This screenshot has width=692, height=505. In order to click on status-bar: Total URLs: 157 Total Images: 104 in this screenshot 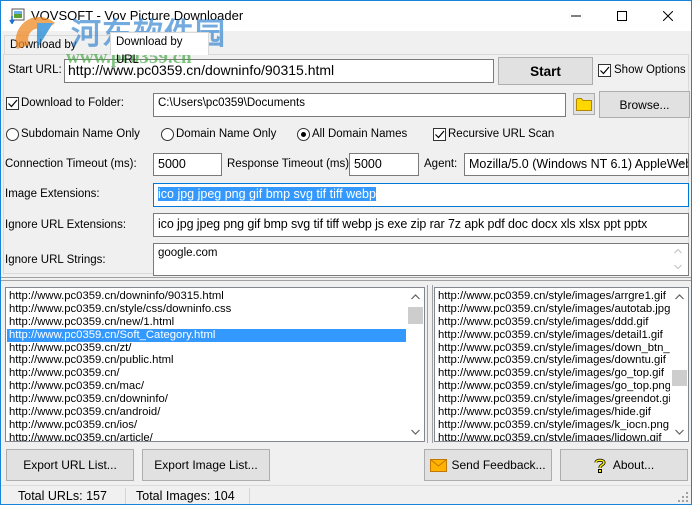, I will do `click(346, 495)`.